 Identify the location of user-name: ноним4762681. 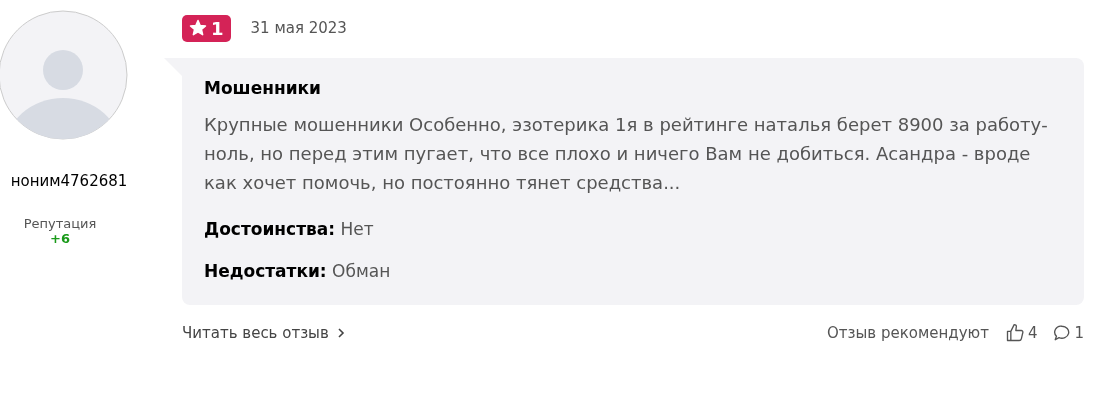
(69, 181).